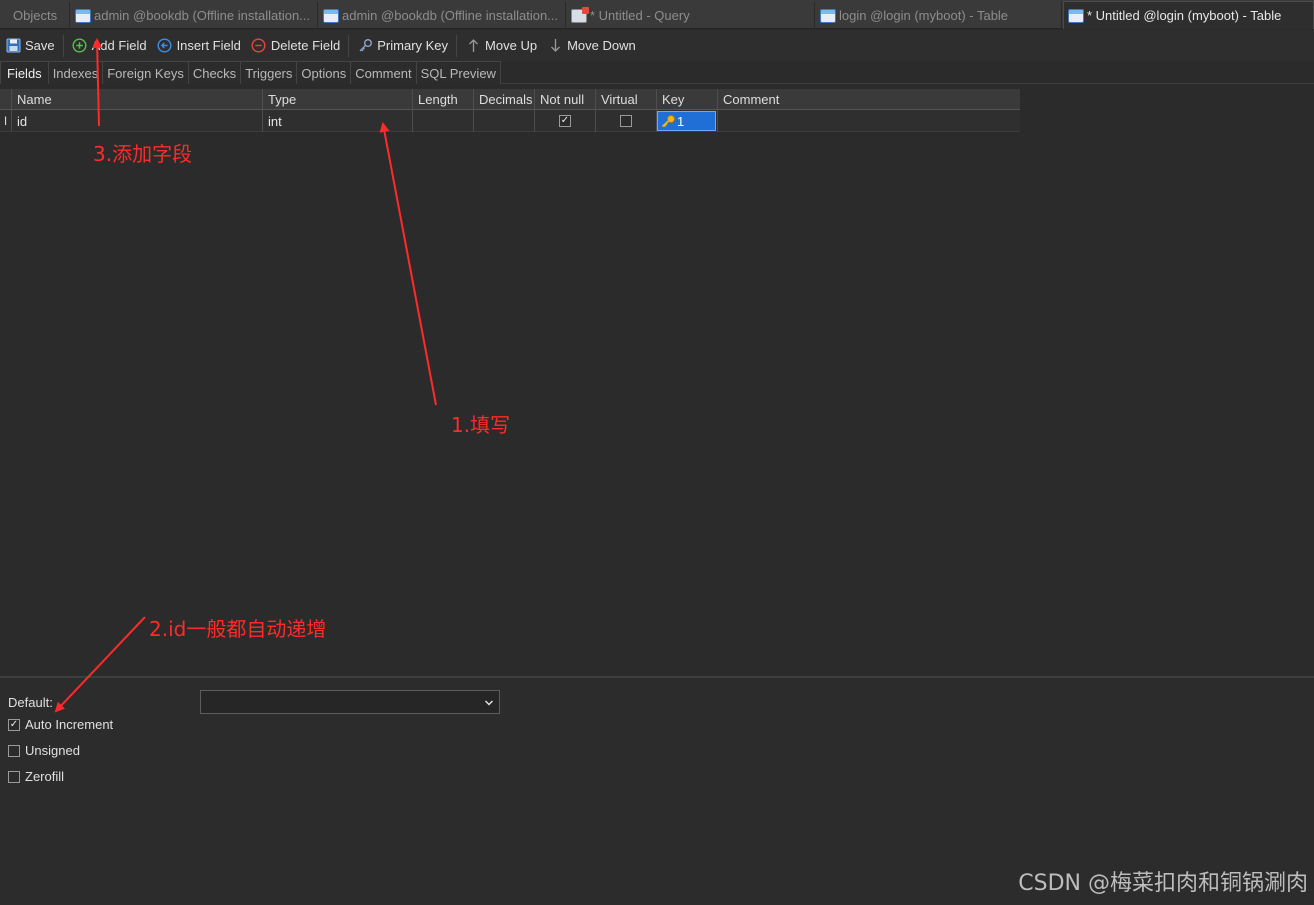  I want to click on add-field-button: Add Field, so click(109, 46).